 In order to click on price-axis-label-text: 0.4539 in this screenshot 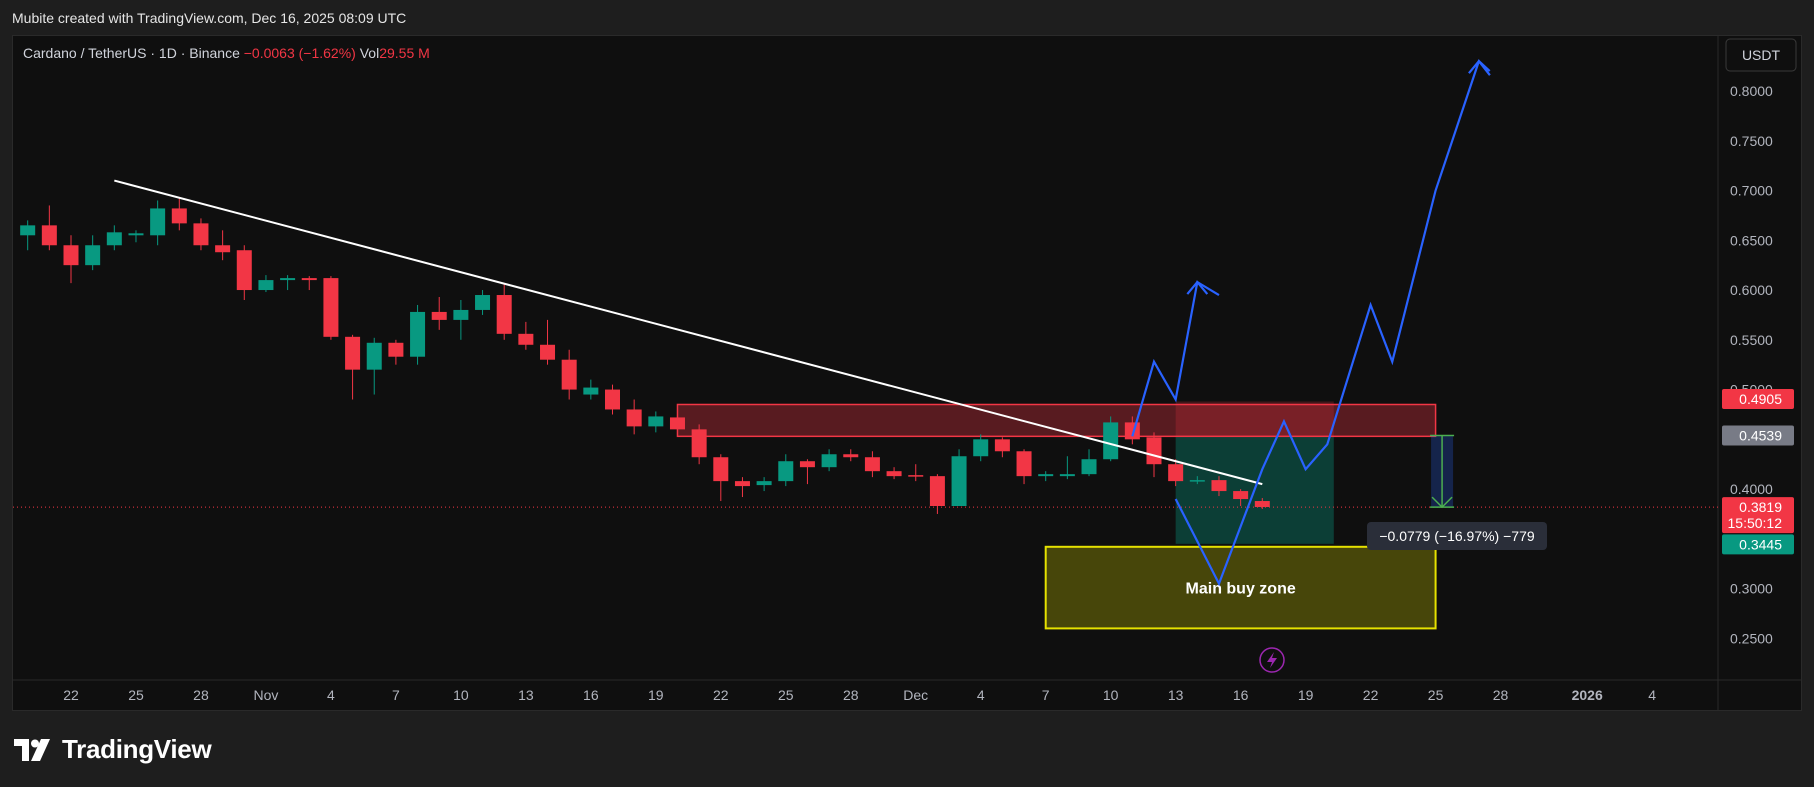, I will do `click(1760, 435)`.